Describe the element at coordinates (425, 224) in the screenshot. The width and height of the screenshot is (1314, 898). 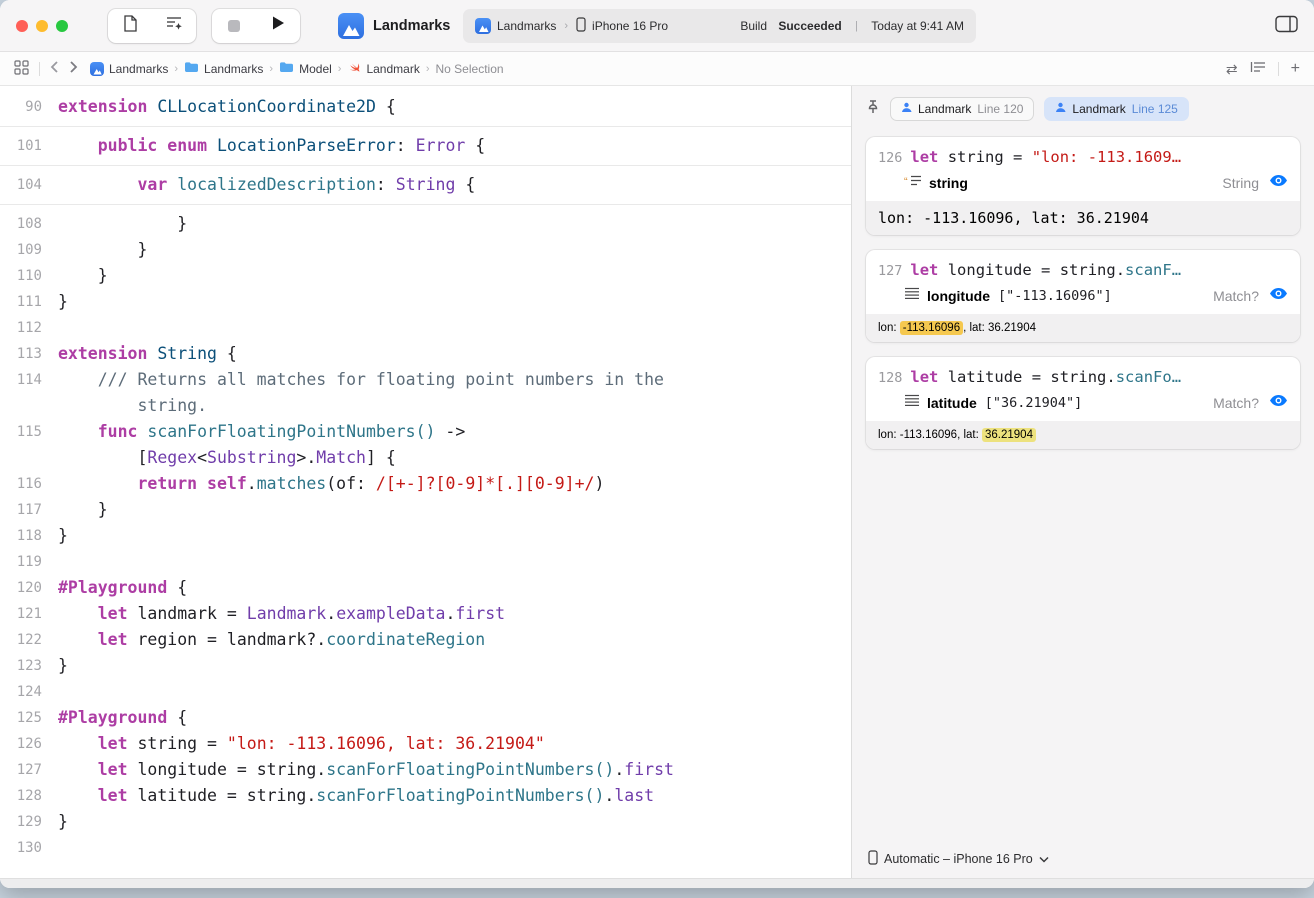
I see `code-line: 108}` at that location.